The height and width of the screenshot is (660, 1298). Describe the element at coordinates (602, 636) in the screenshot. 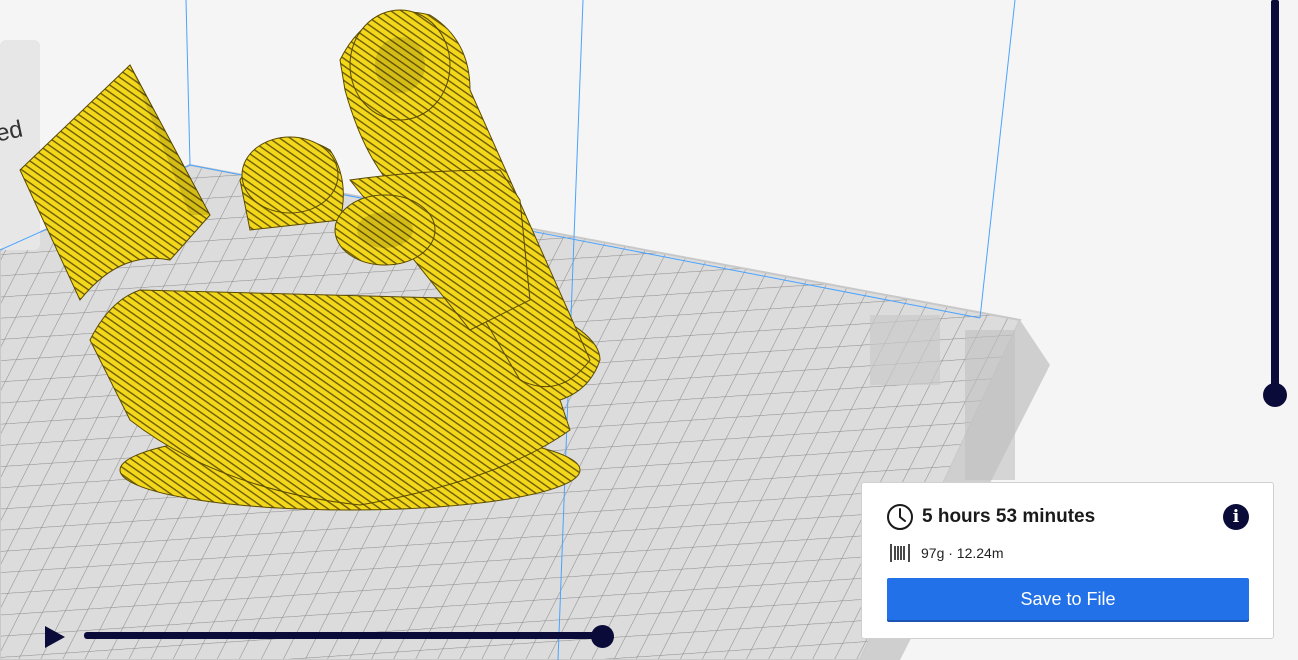

I see `simulation-slider-handle` at that location.